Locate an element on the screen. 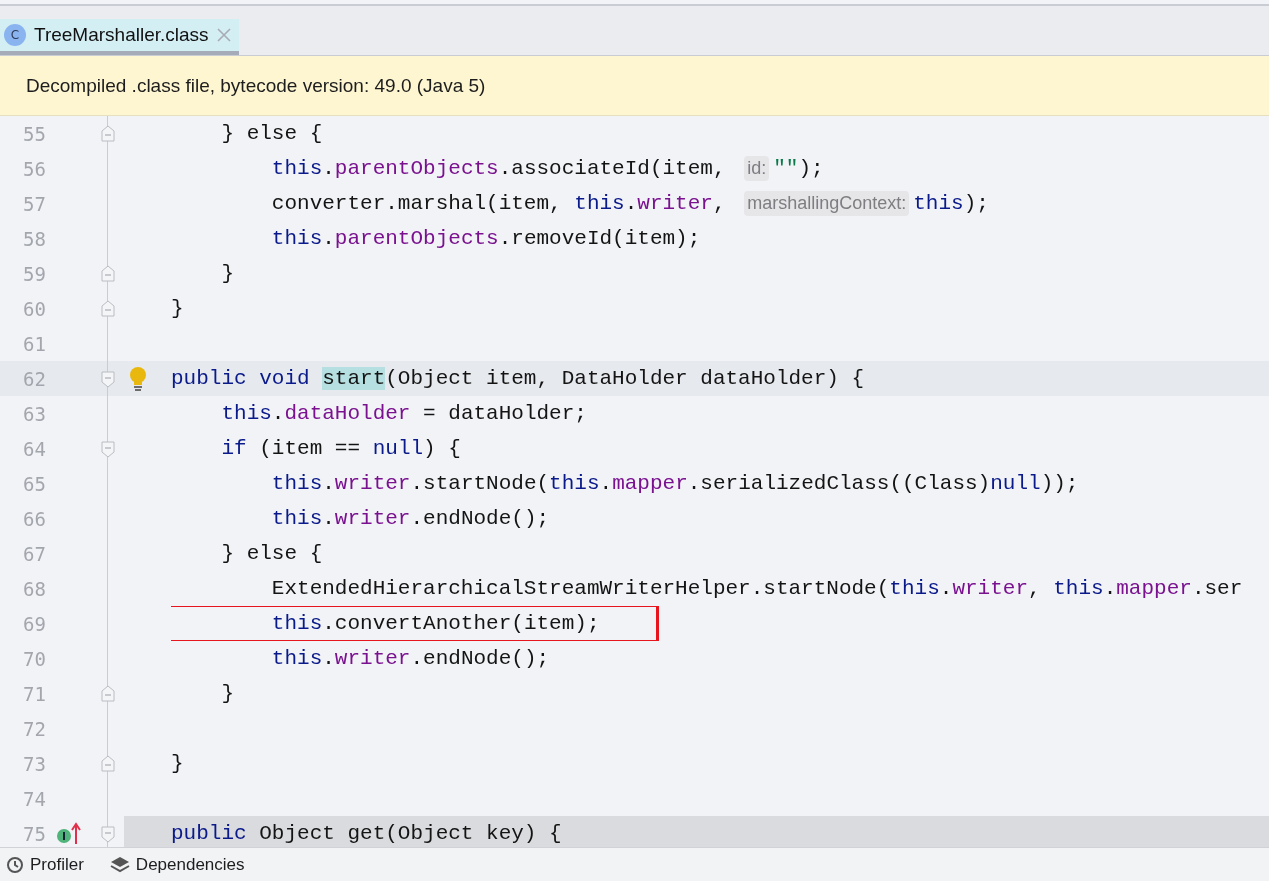 This screenshot has height=881, width=1269. parameter-hint: marshallingContext: is located at coordinates (827, 203).